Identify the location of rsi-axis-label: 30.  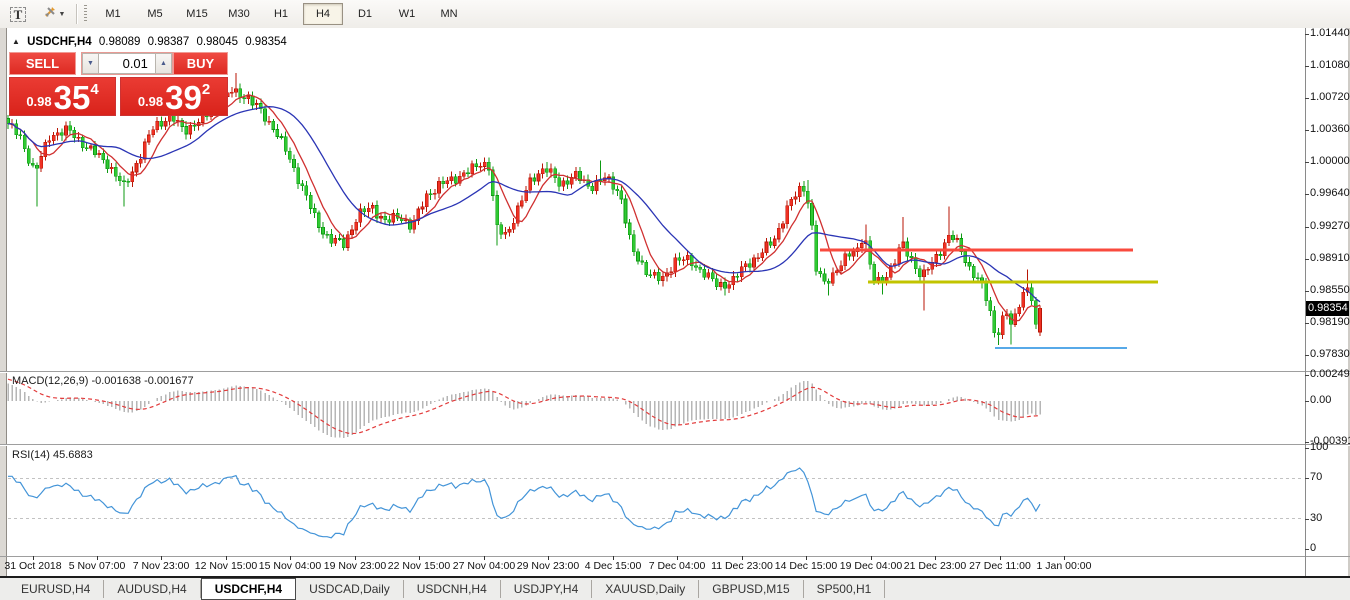
(1316, 518).